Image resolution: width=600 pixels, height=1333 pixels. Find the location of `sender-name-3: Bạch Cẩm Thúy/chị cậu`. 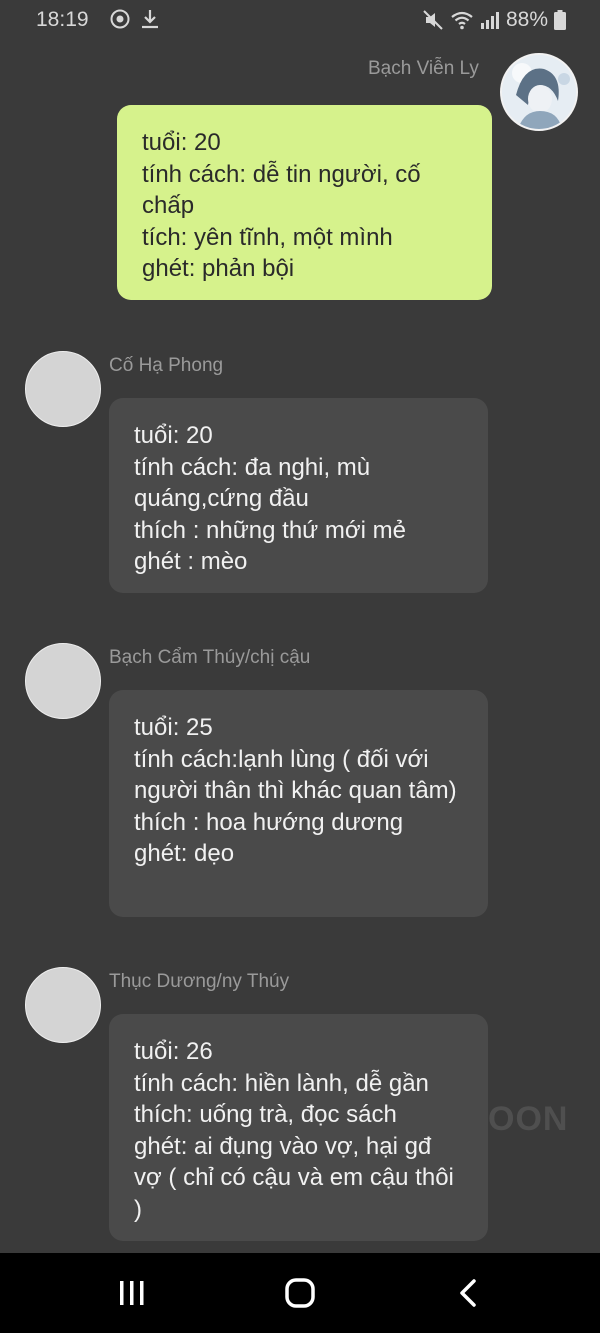

sender-name-3: Bạch Cẩm Thúy/chị cậu is located at coordinates (210, 657).